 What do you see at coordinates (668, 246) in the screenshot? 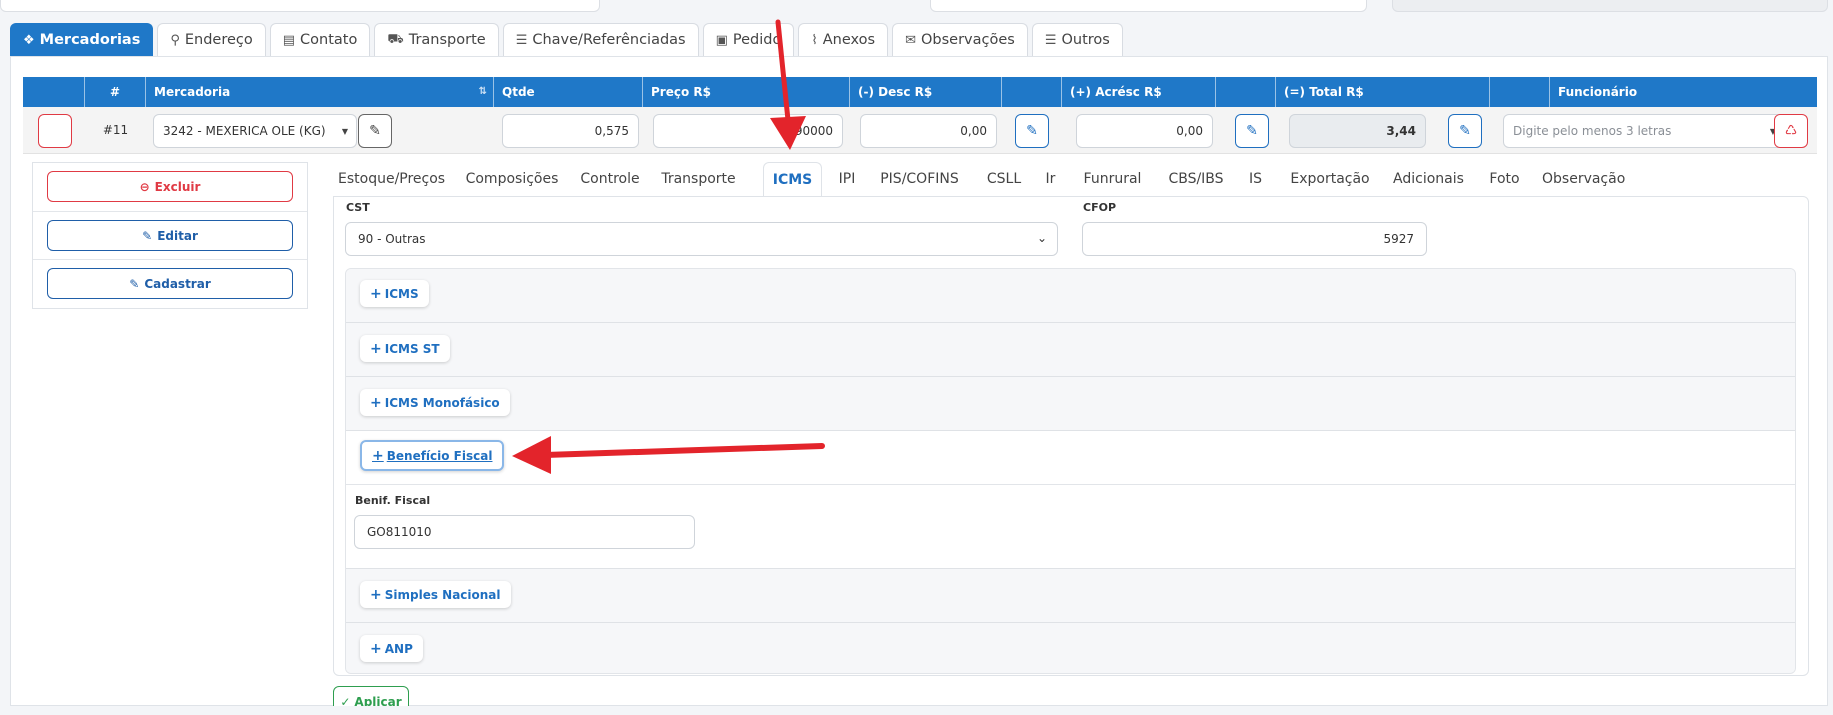
I see `annotation-arrows` at bounding box center [668, 246].